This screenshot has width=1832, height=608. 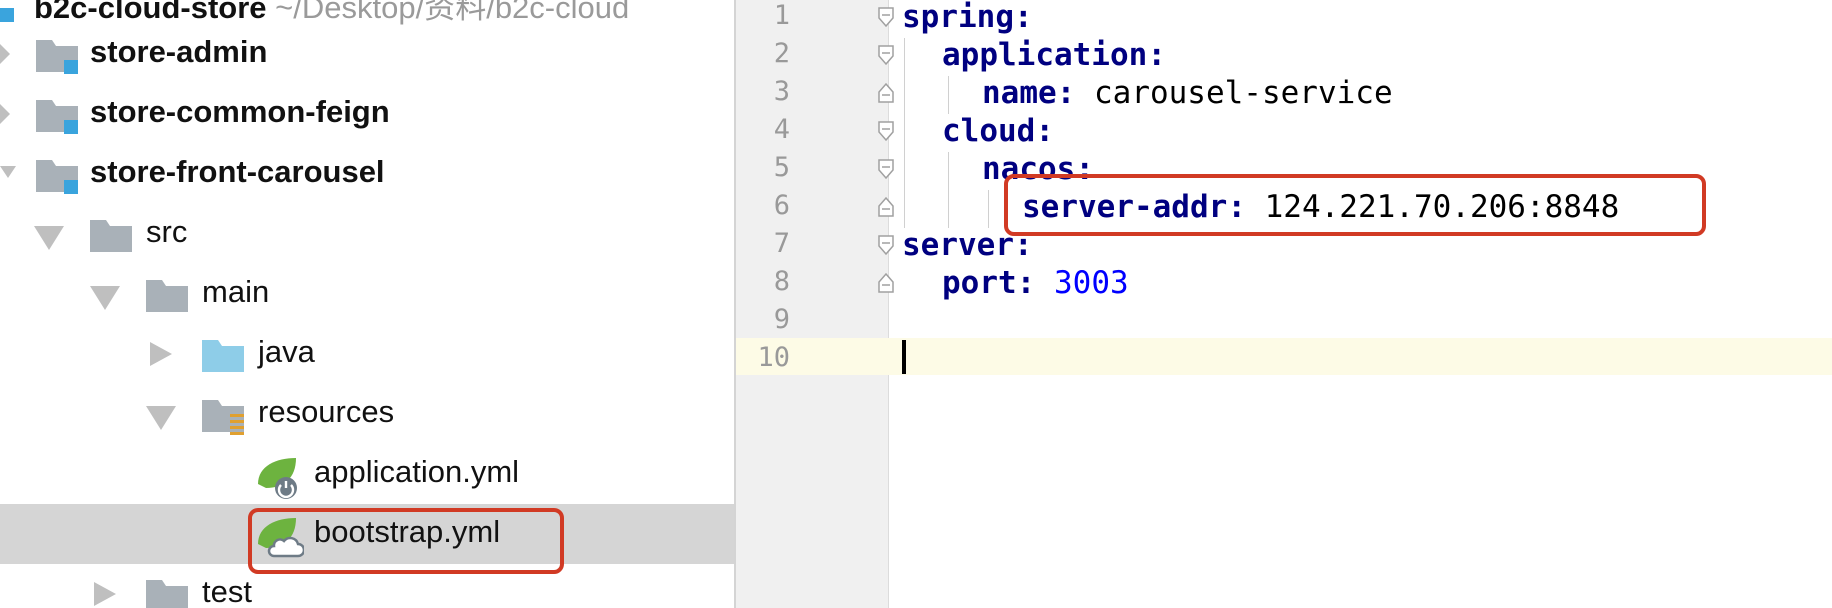 I want to click on tree-root-label: b2c-cloud-store ~/Desktop/资料/b2c-cloud, so click(x=331, y=13).